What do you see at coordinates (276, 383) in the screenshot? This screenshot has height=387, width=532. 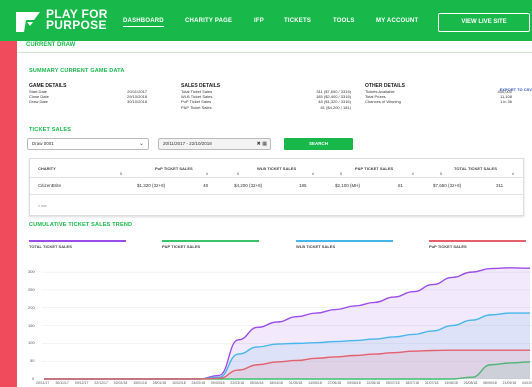 I see `x-tick-label: 18/04/18` at bounding box center [276, 383].